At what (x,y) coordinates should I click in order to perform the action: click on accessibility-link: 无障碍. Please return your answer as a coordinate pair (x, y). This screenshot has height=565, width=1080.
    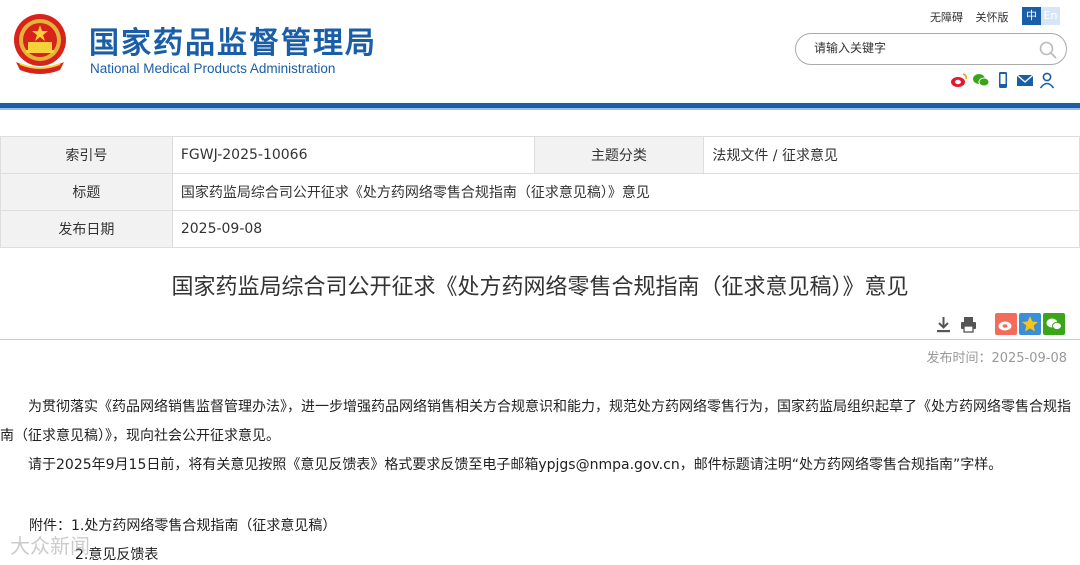
    Looking at the image, I should click on (946, 17).